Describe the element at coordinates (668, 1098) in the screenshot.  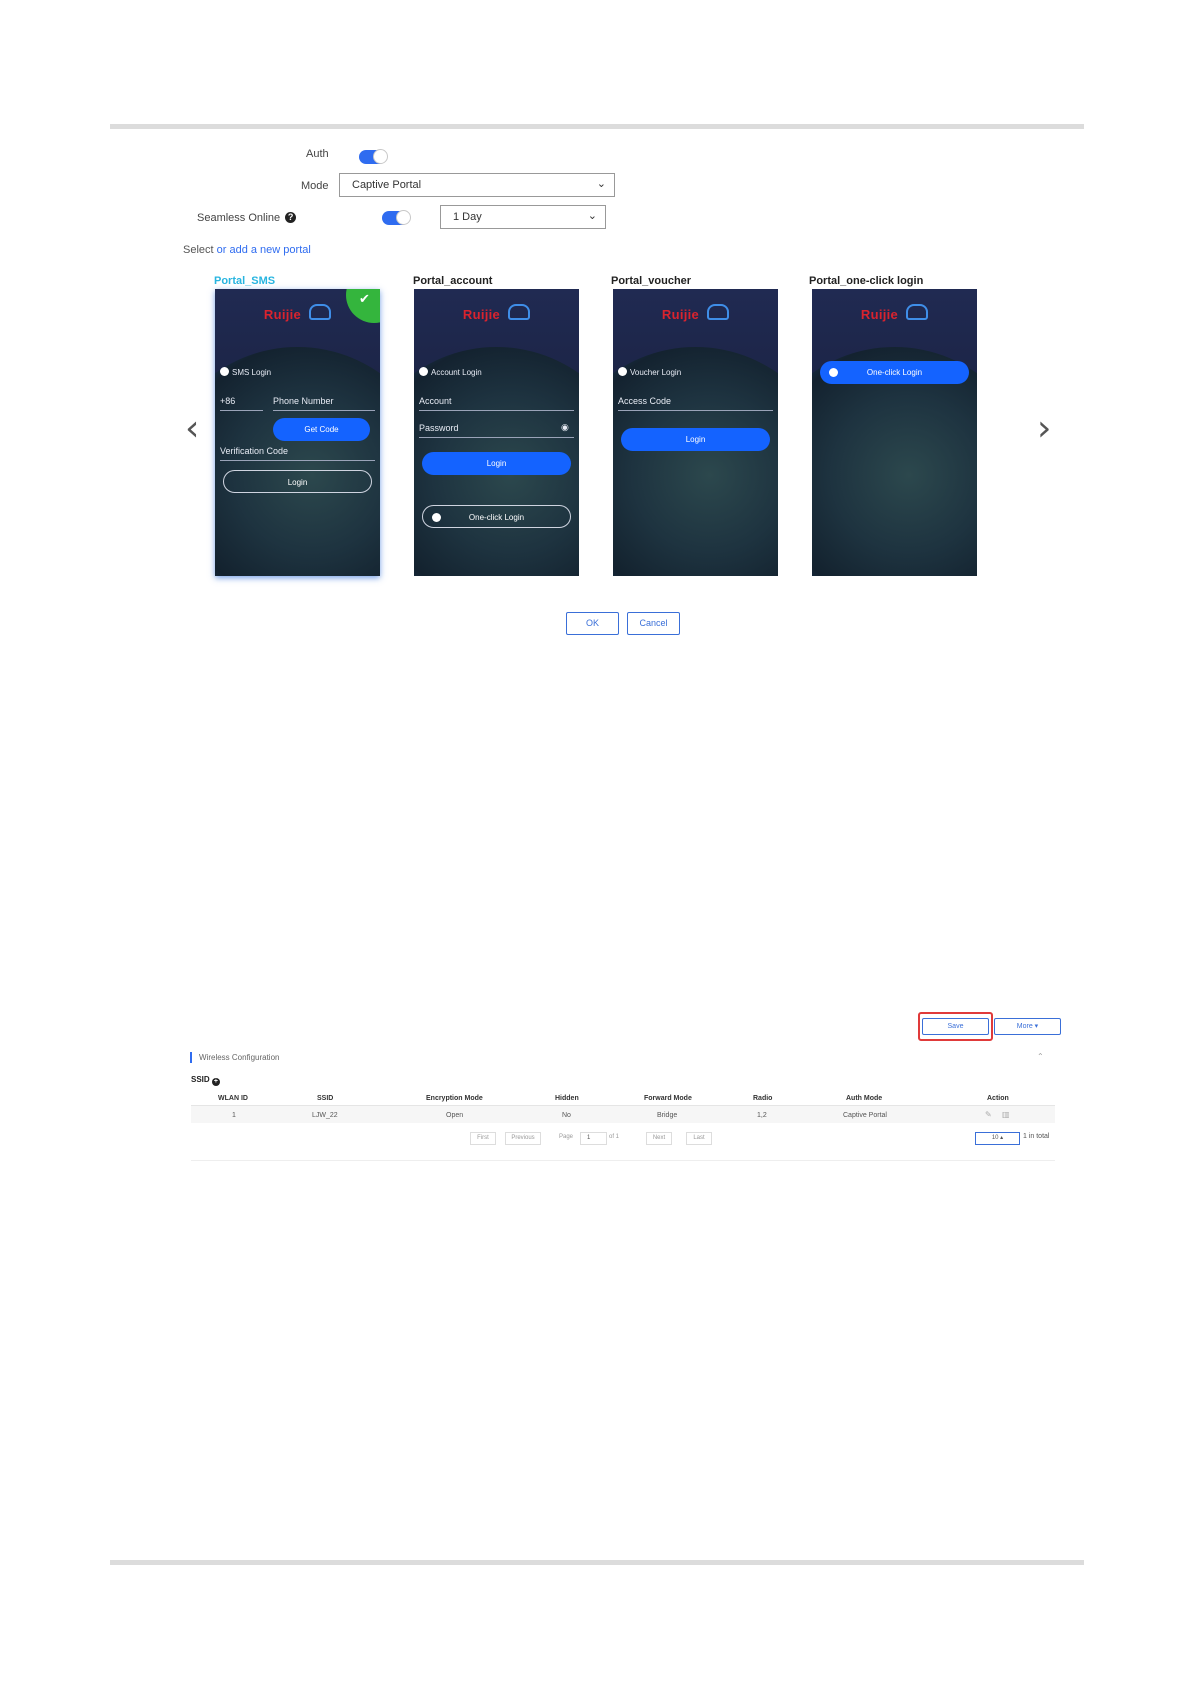
I see `col-forward-mode: Forward Mode` at that location.